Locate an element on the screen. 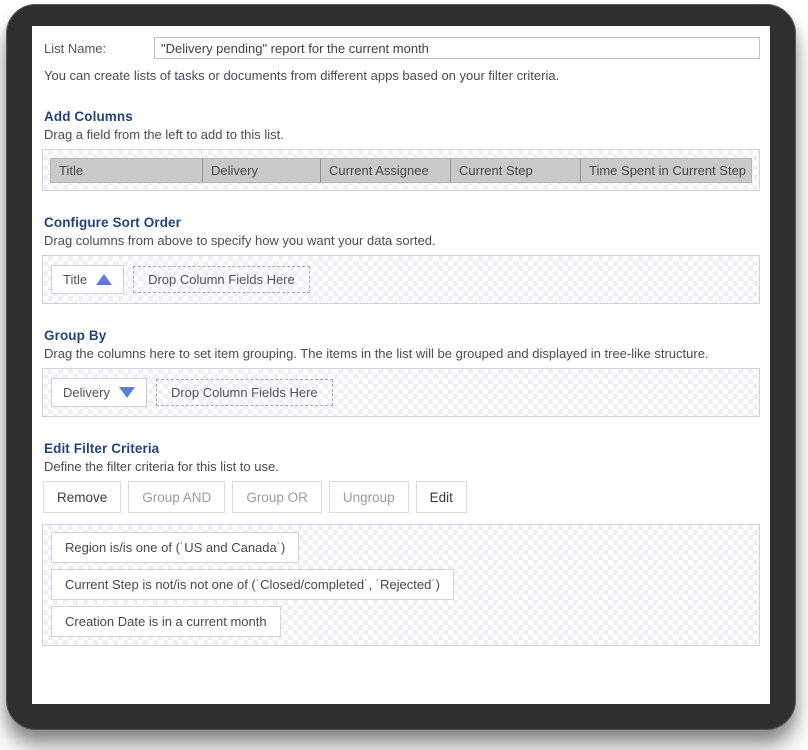  ungroup-button: Ungroup is located at coordinates (368, 497).